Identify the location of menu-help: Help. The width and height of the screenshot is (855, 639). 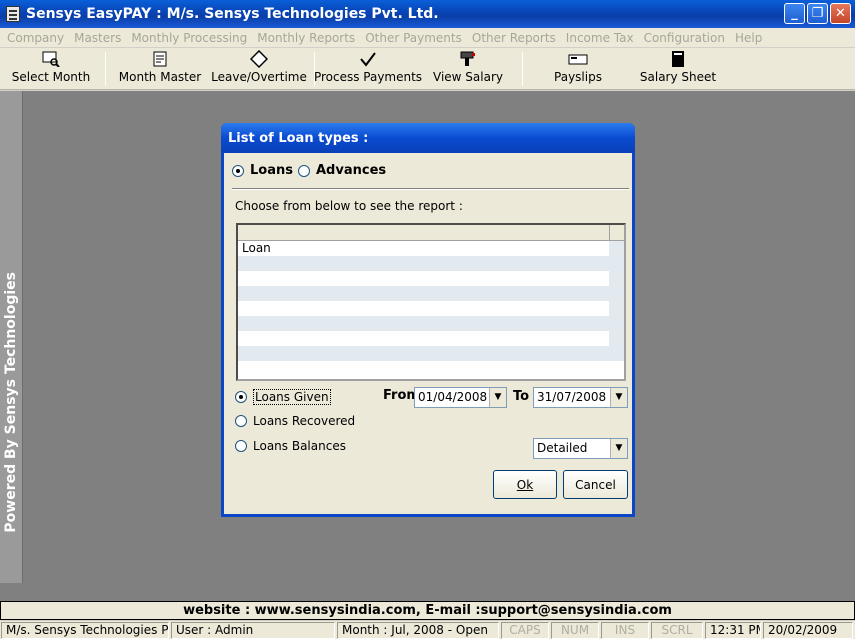
(748, 38).